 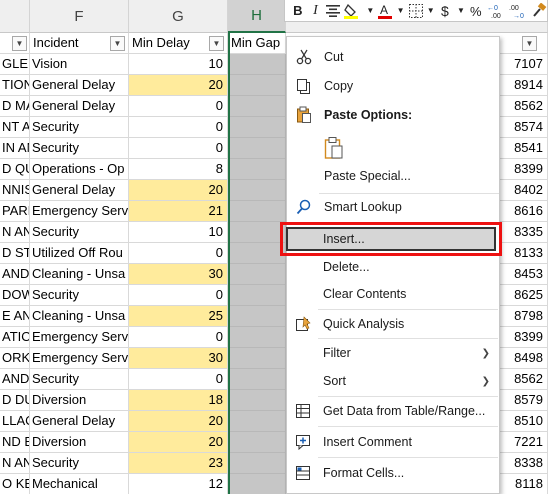 I want to click on cell-vehicle: 8562, so click(x=524, y=106).